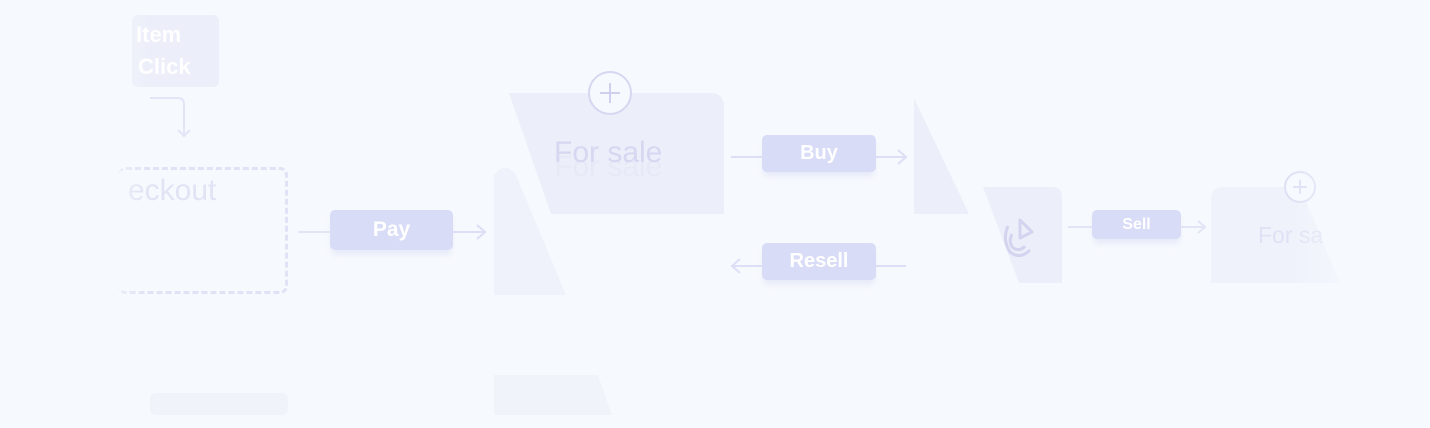 The image size is (1430, 428). I want to click on sell-label: Sell, so click(1136, 224).